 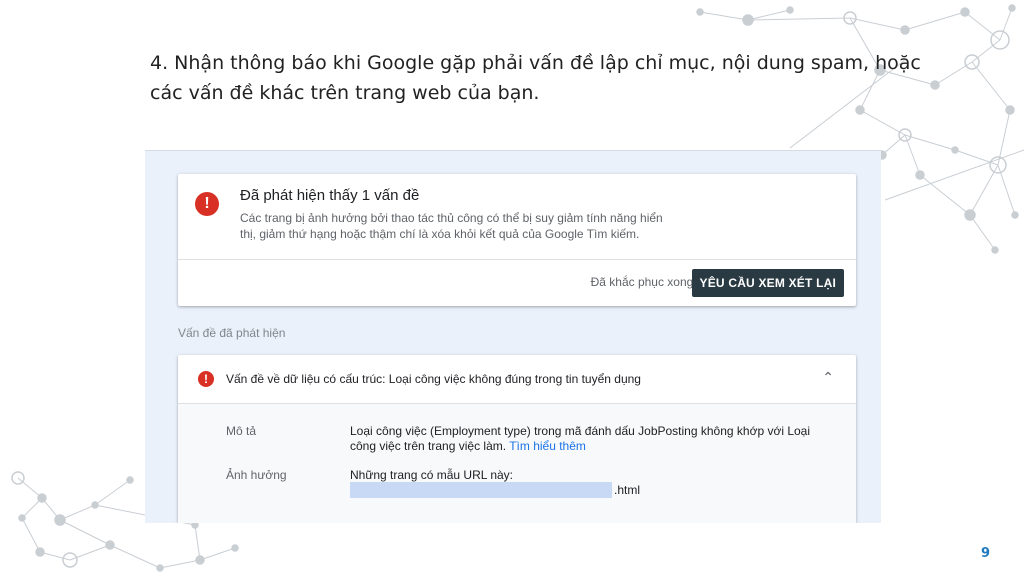 What do you see at coordinates (547, 446) in the screenshot?
I see `learn-more-link: Tìm hiểu thêm` at bounding box center [547, 446].